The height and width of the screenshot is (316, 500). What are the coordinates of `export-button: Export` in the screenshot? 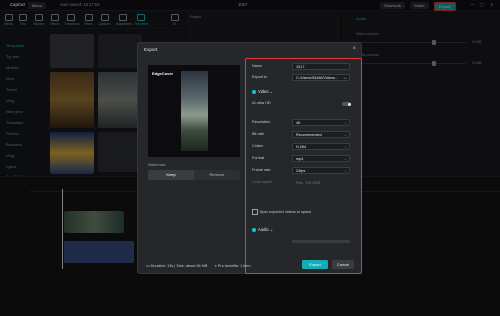 It's located at (315, 264).